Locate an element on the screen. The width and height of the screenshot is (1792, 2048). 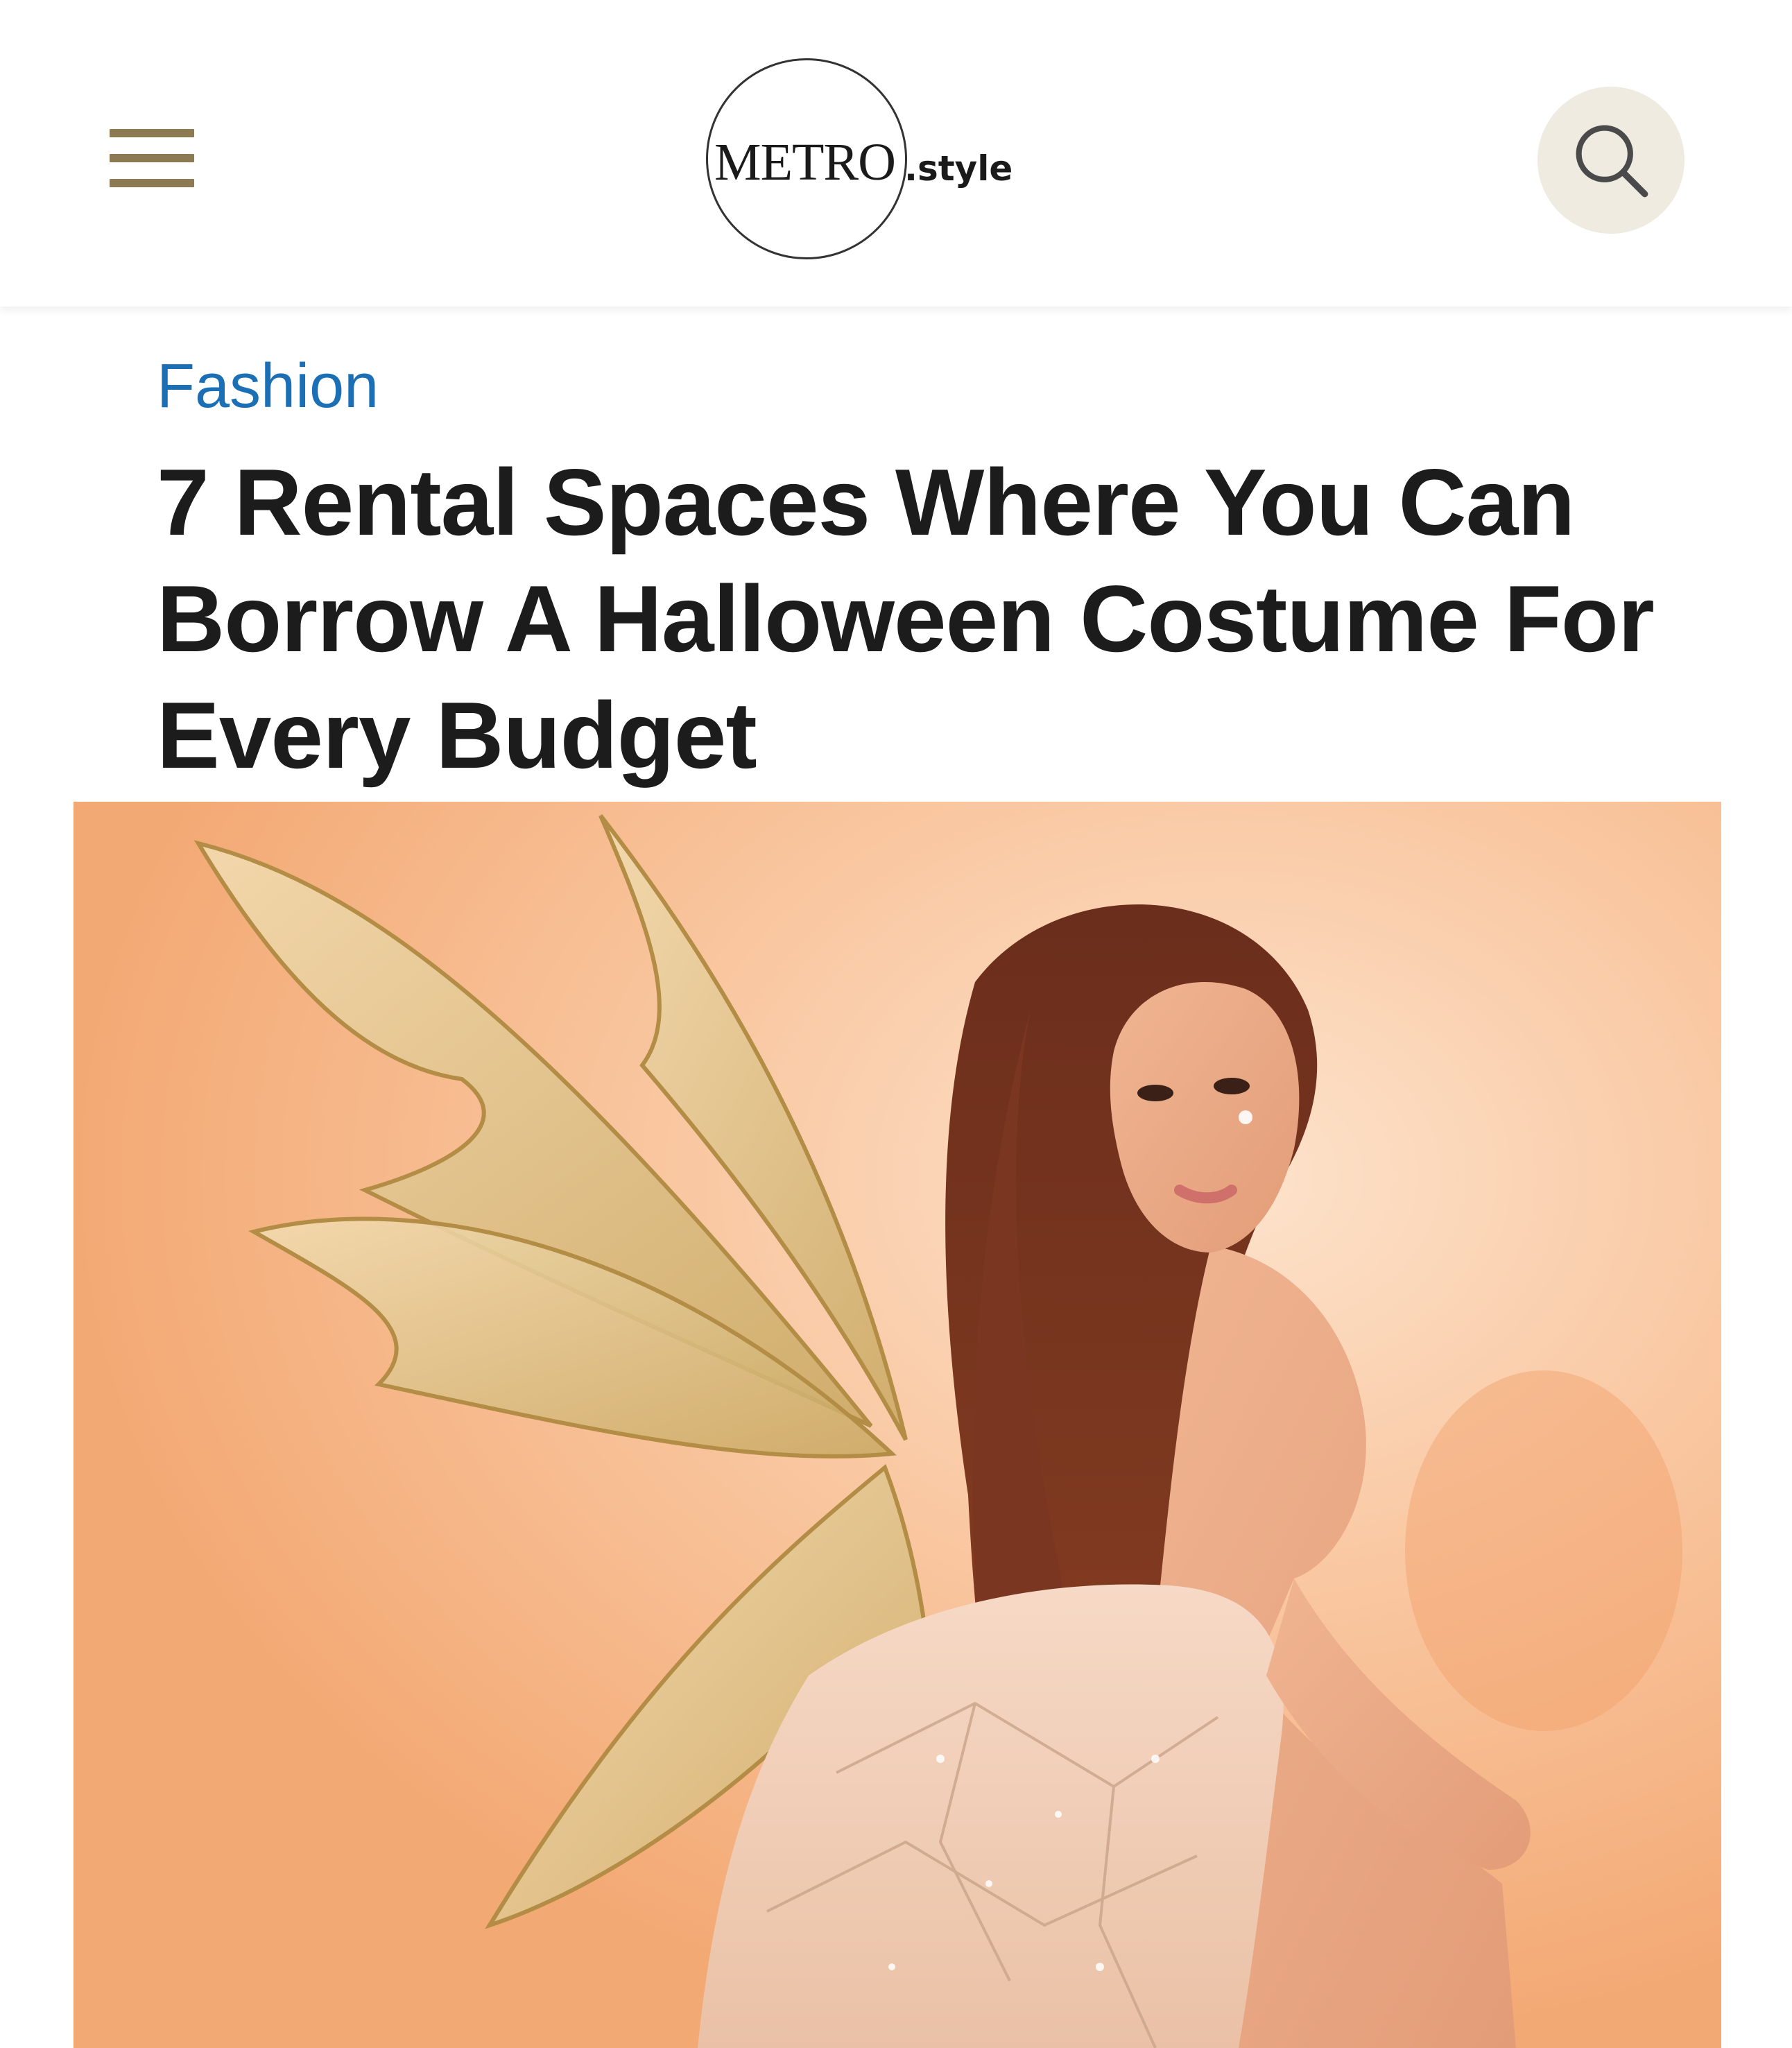
site-header: METRO .style is located at coordinates (896, 153).